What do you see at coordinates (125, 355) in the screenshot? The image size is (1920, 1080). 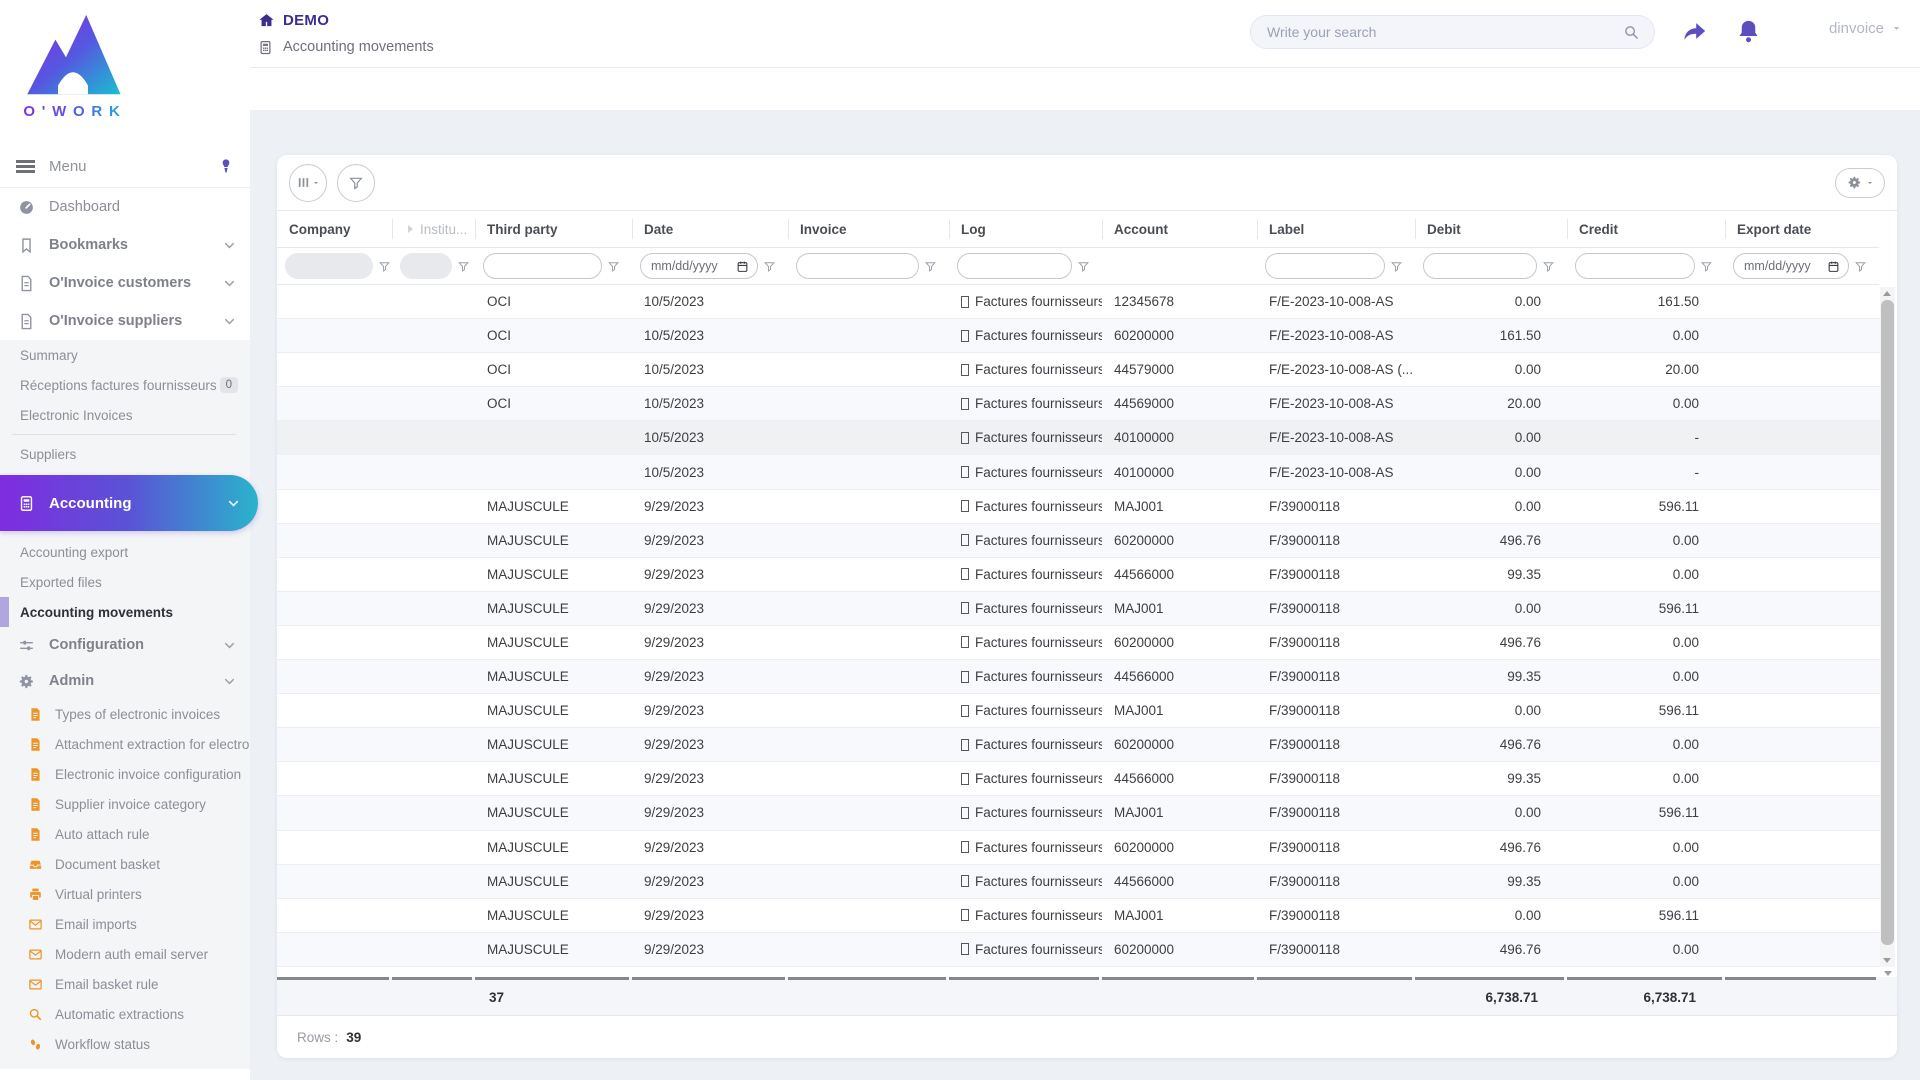 I see `sidebar-subitem-summary: Summary` at bounding box center [125, 355].